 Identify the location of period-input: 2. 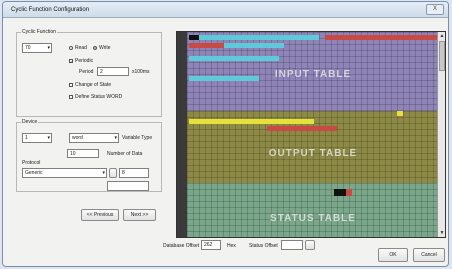
(113, 71).